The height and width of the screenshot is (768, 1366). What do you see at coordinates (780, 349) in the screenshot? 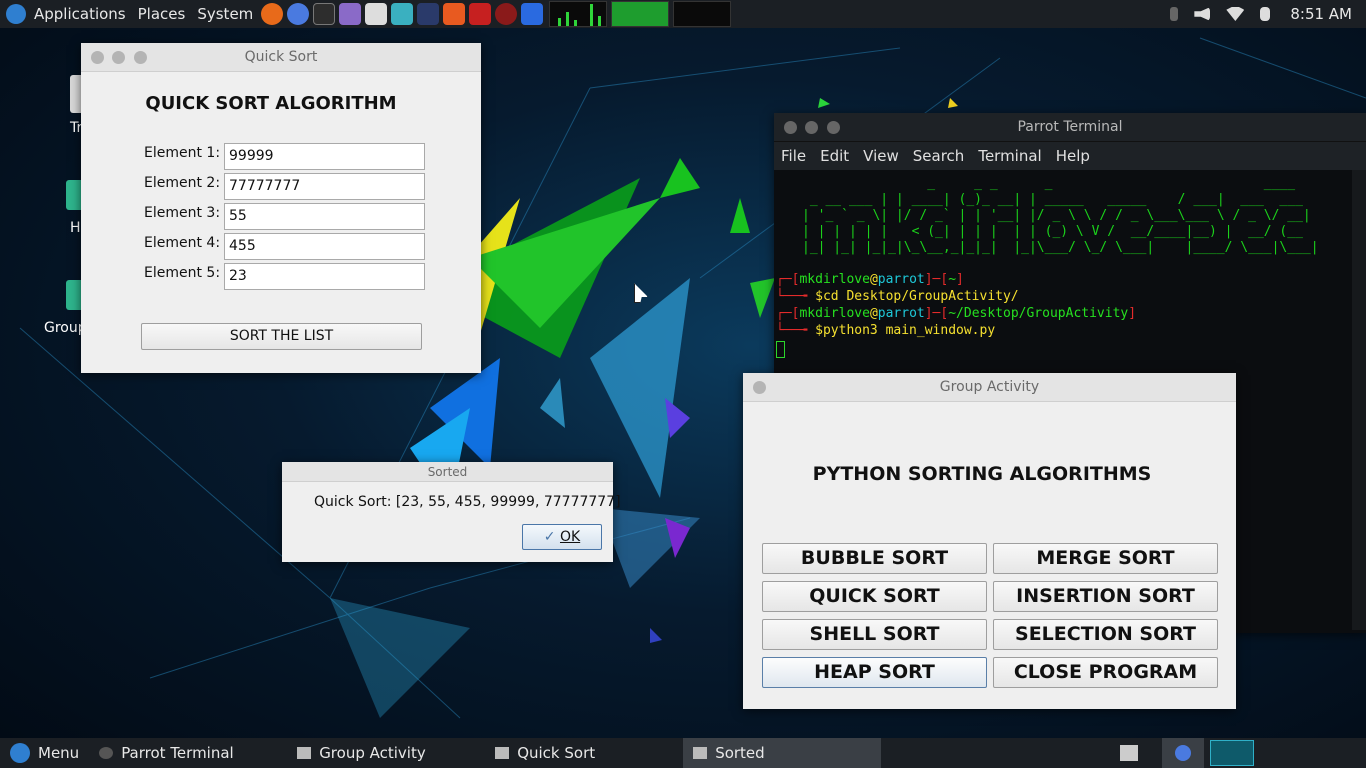
I see `terminal-cursor` at bounding box center [780, 349].